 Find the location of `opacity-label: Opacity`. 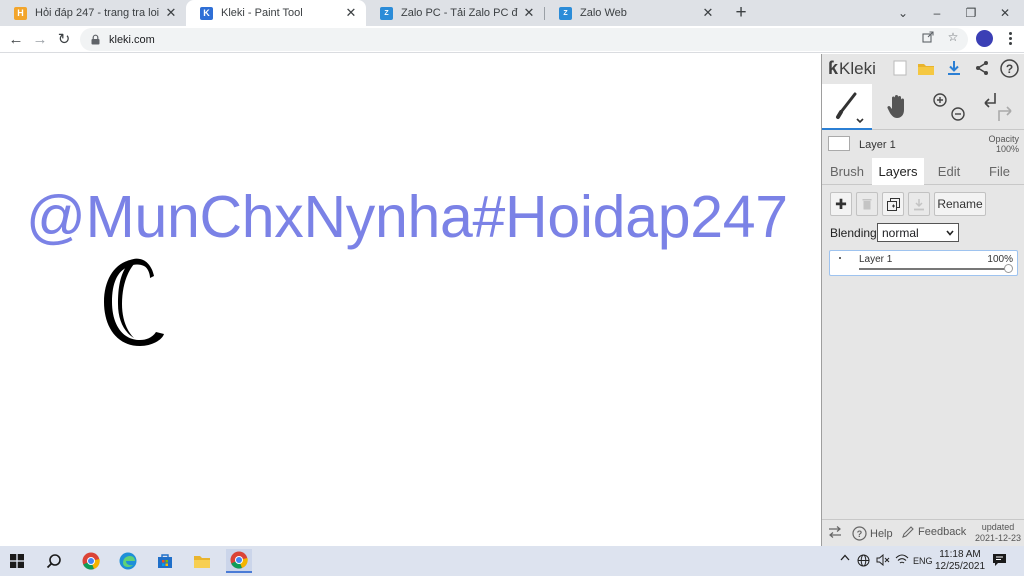

opacity-label: Opacity is located at coordinates (1003, 139).